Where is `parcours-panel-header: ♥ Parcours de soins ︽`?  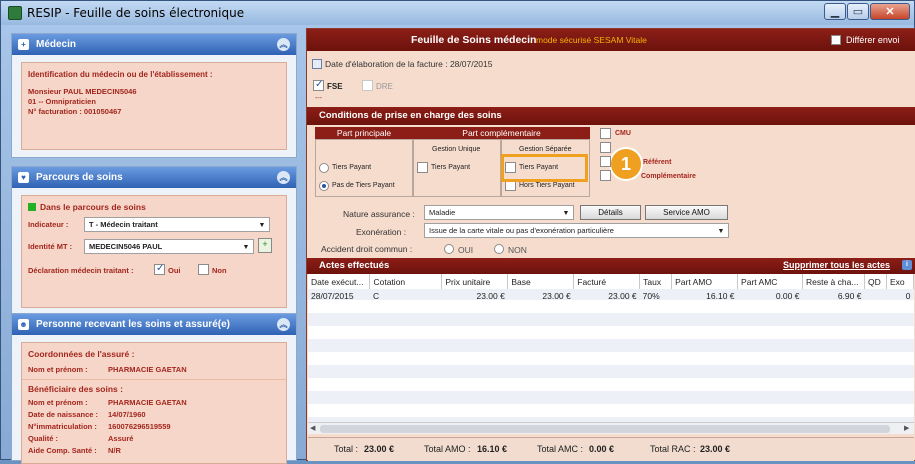 parcours-panel-header: ♥ Parcours de soins ︽ is located at coordinates (154, 177).